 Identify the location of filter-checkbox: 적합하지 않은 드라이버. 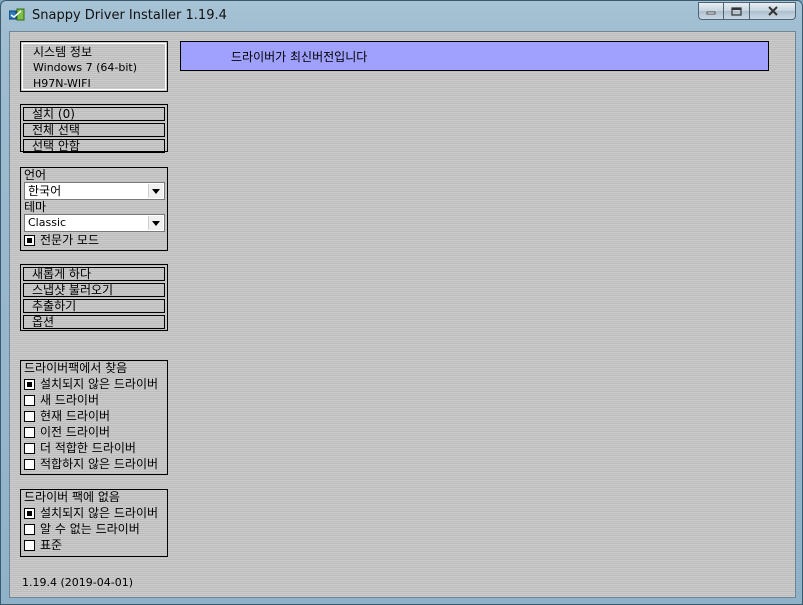
(91, 464).